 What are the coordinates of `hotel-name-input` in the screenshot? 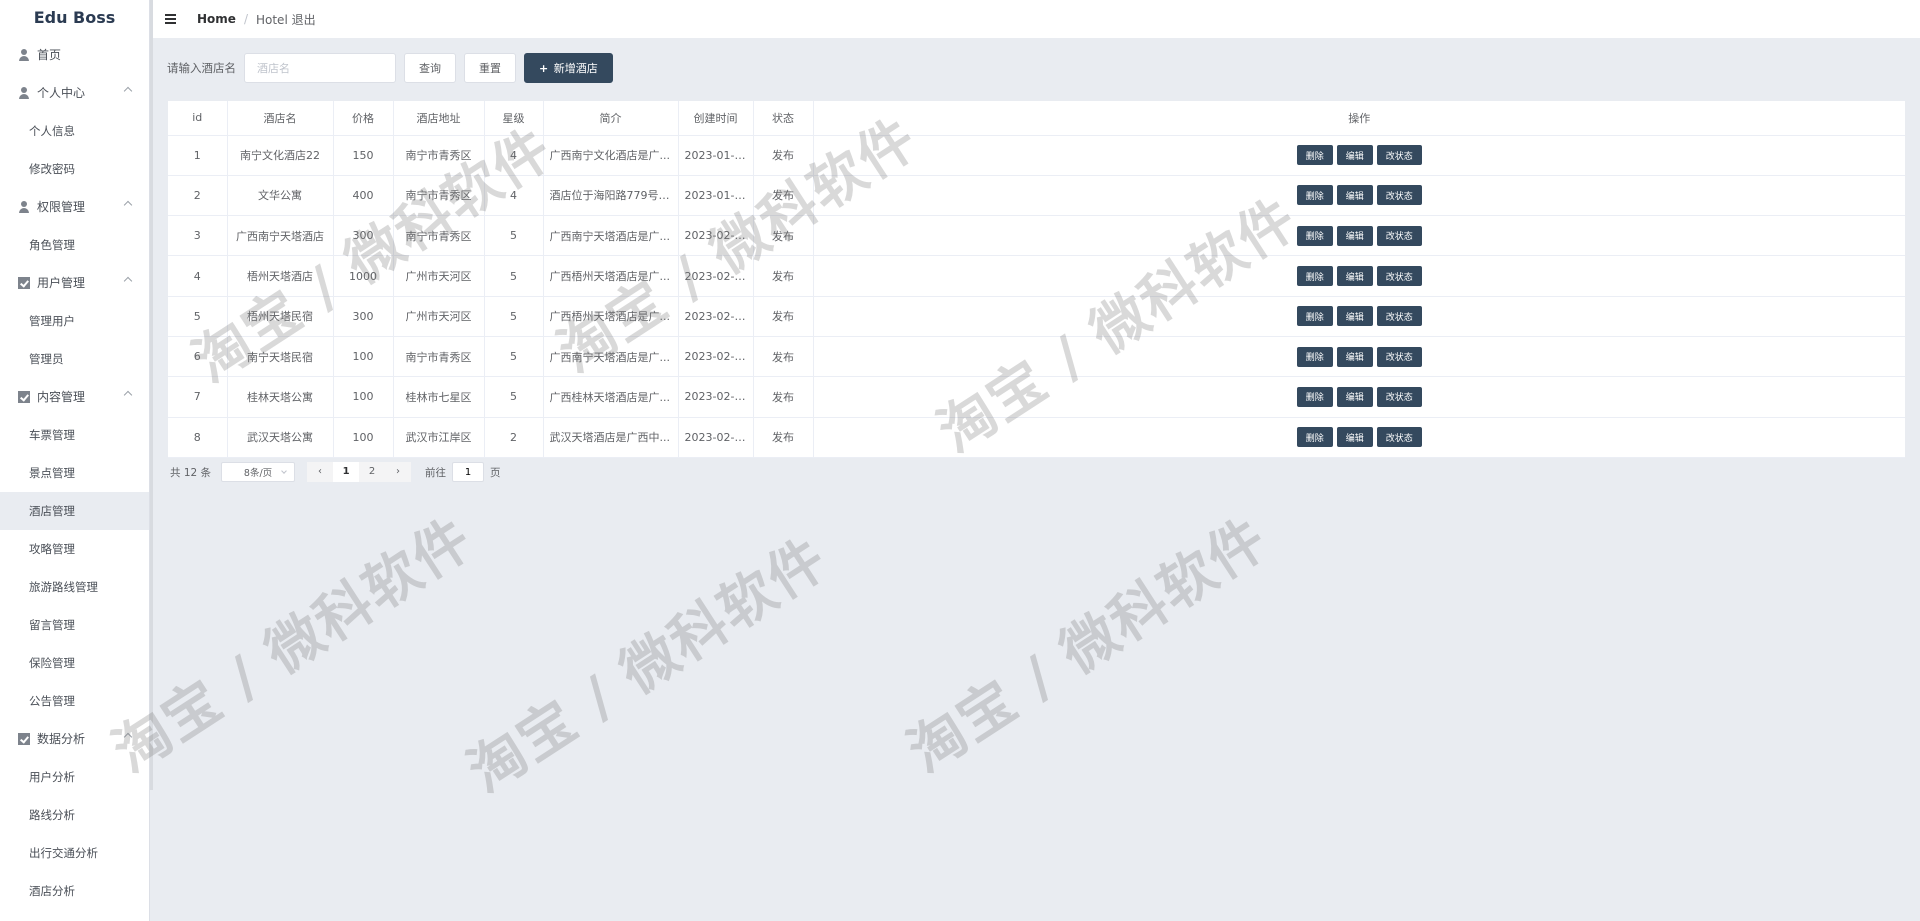 It's located at (320, 68).